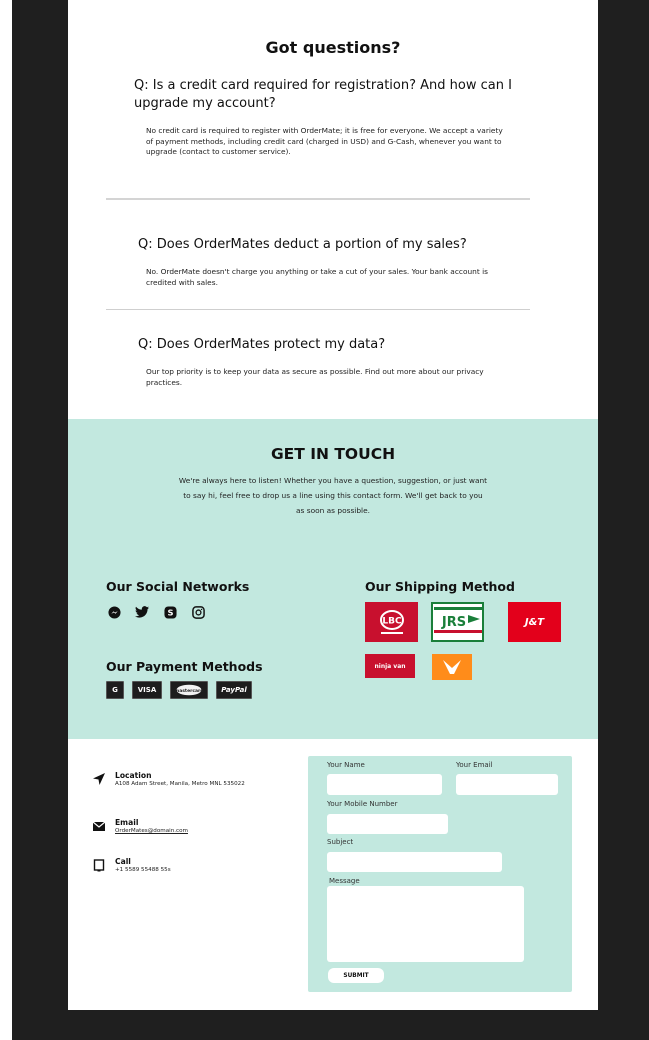  What do you see at coordinates (100, 826) in the screenshot?
I see `envelope-icon` at bounding box center [100, 826].